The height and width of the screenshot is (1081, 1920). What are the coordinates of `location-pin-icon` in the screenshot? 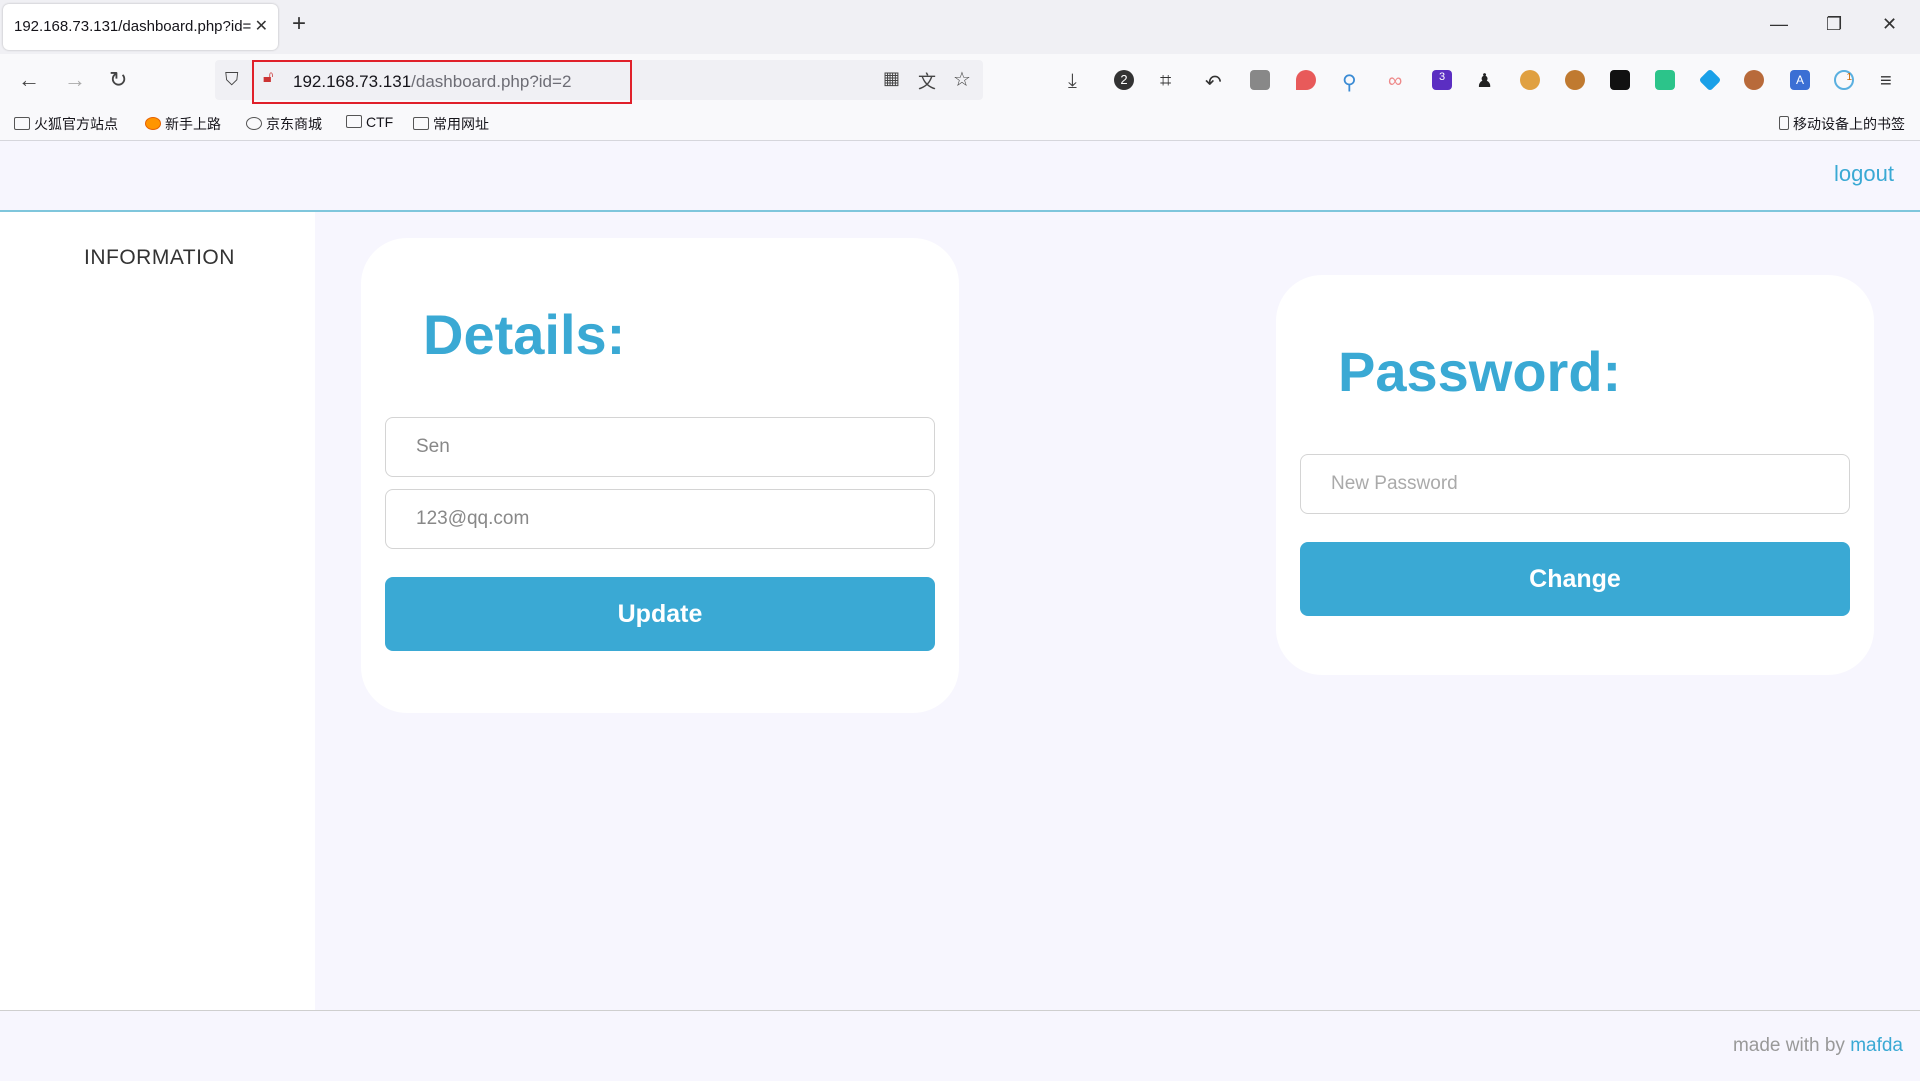 It's located at (1306, 80).